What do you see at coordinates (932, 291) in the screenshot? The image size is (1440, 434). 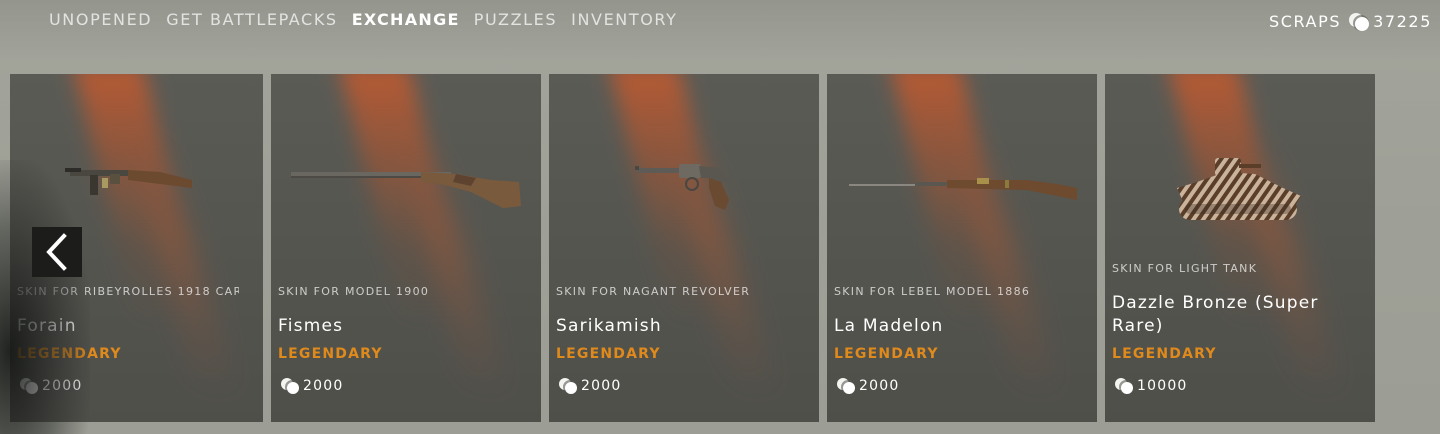 I see `card-subtitle: SKIN FOR LEBEL MODEL 1886` at bounding box center [932, 291].